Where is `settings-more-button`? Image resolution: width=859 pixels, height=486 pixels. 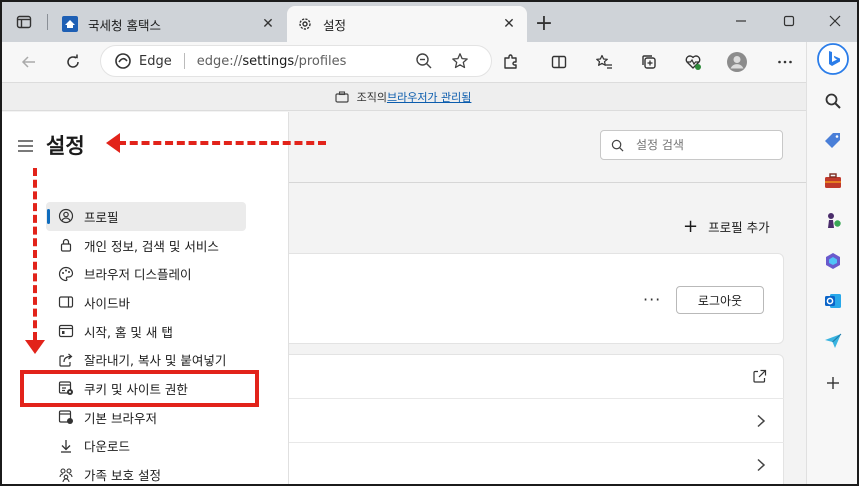
settings-more-button is located at coordinates (785, 62).